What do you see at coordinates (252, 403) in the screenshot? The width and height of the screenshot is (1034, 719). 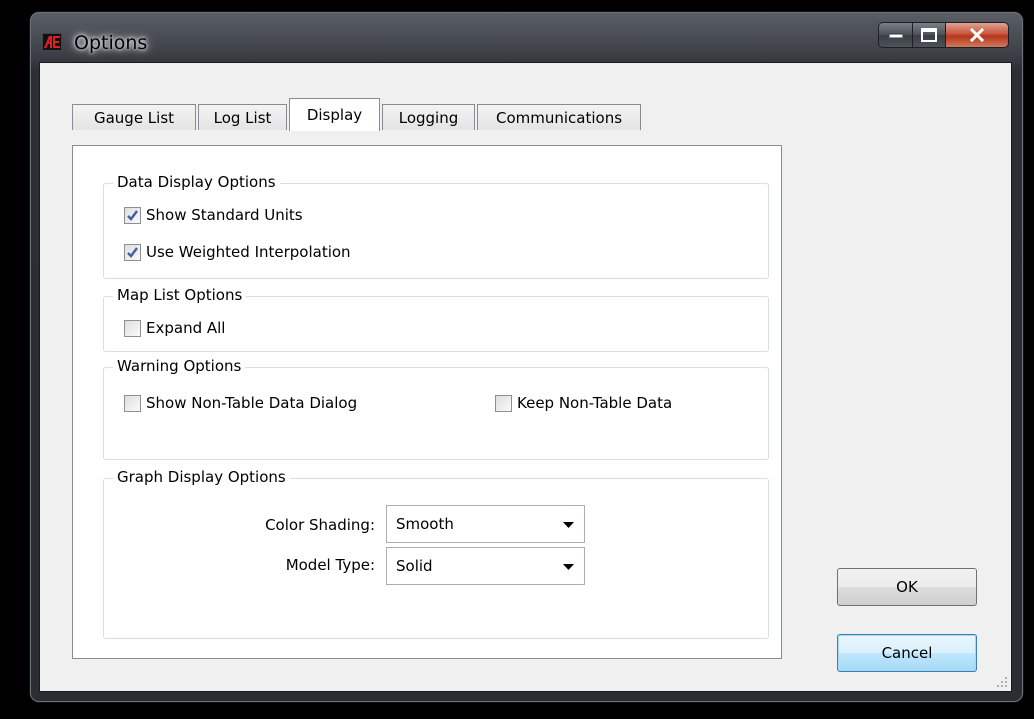 I see `checkbox-label: Show Non-Table Data Dialog` at bounding box center [252, 403].